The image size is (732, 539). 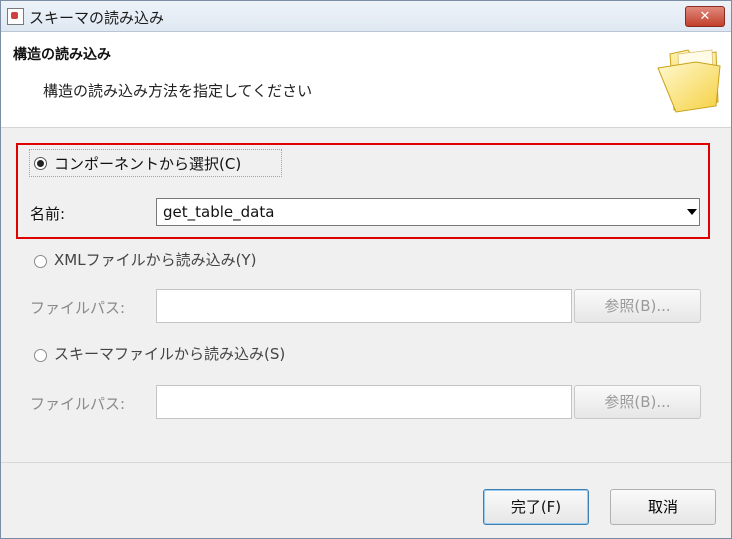 I want to click on header-title: 構造の読み込み, so click(x=62, y=55).